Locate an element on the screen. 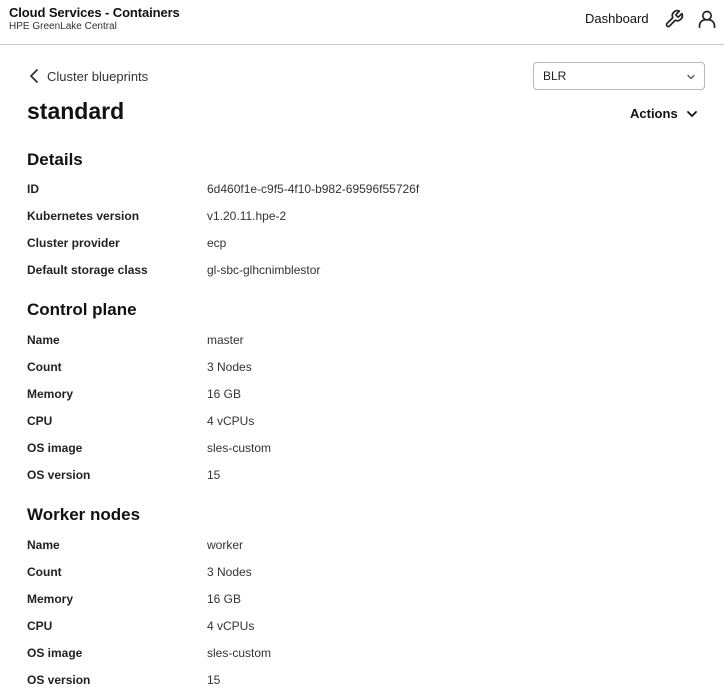 The width and height of the screenshot is (724, 697). detail-value: 6d460f1e-c9f5-4f10-b982-69596f55726f is located at coordinates (313, 189).